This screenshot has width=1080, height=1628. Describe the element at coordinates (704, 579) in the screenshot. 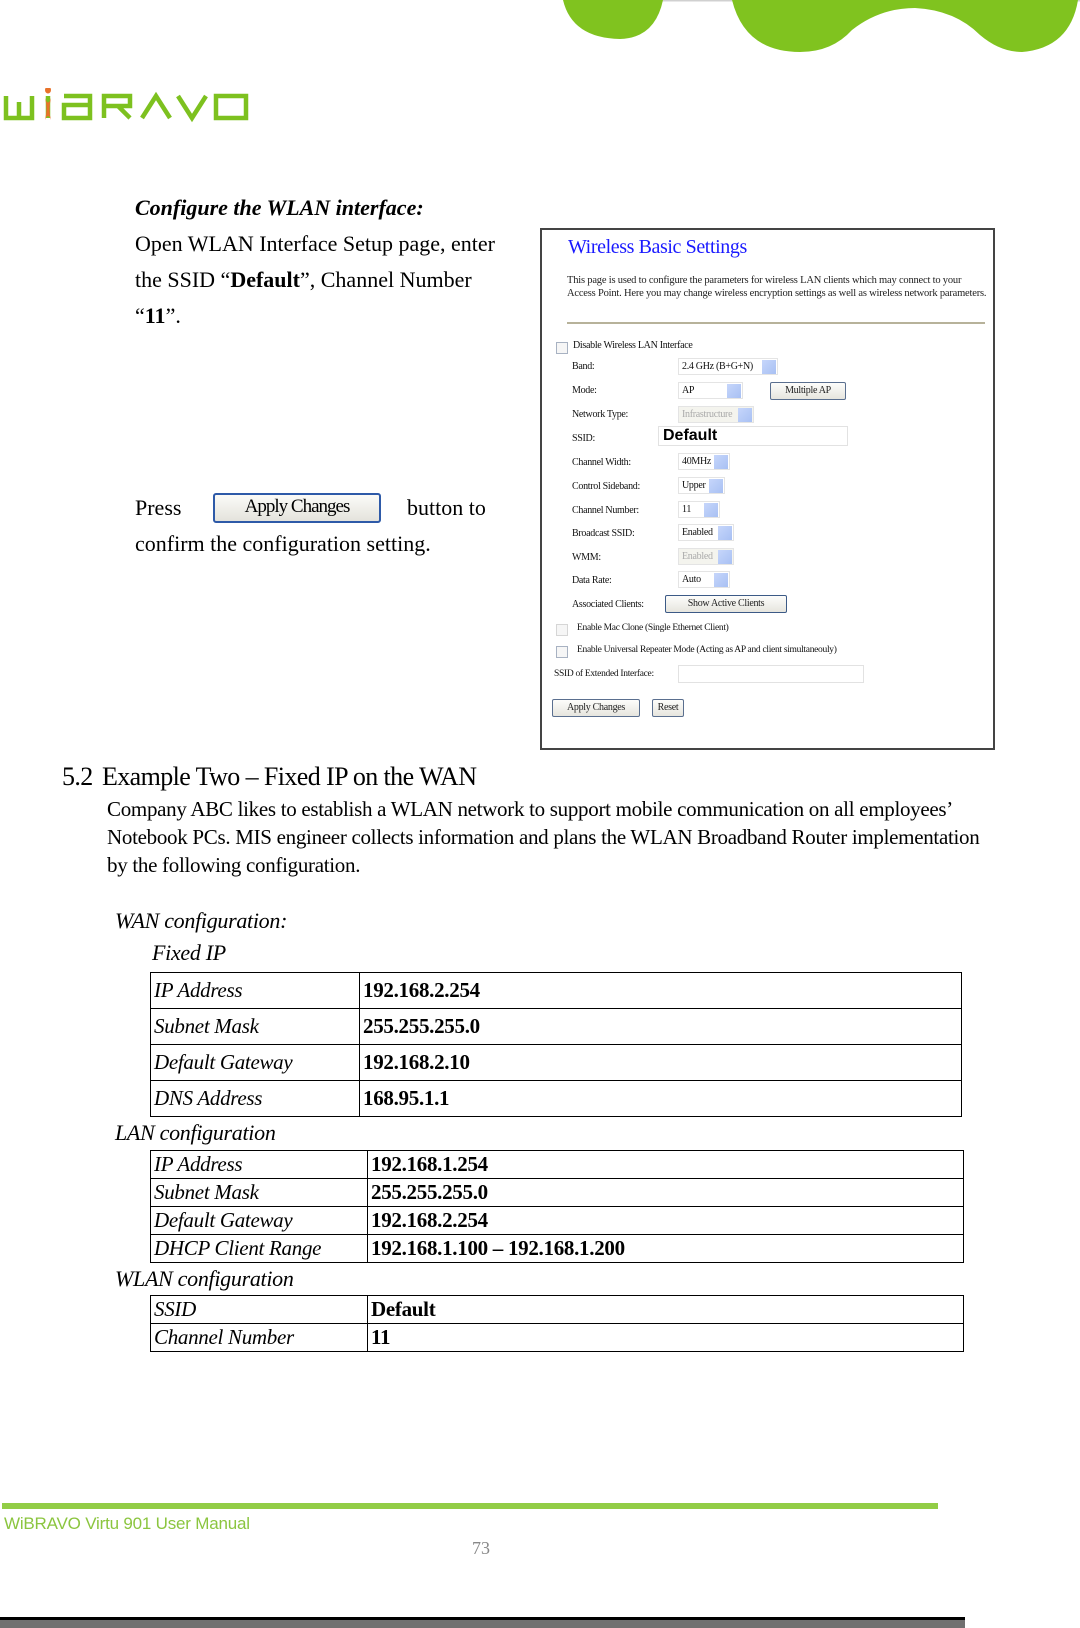

I see `data-rate-select: Auto` at that location.